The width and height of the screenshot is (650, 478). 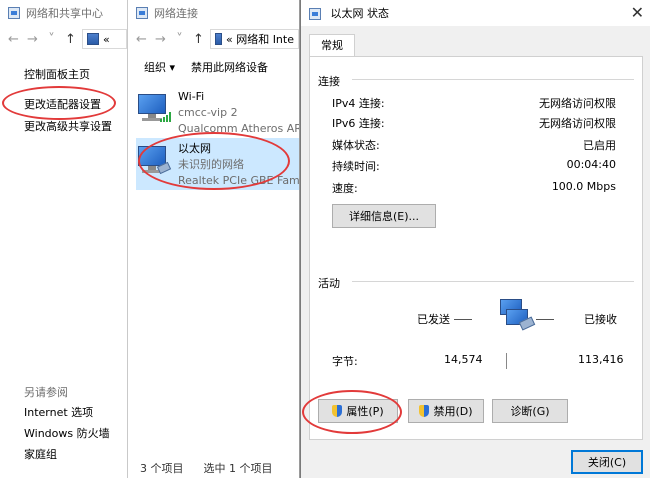 I want to click on received-label: 已接收, so click(x=600, y=319).